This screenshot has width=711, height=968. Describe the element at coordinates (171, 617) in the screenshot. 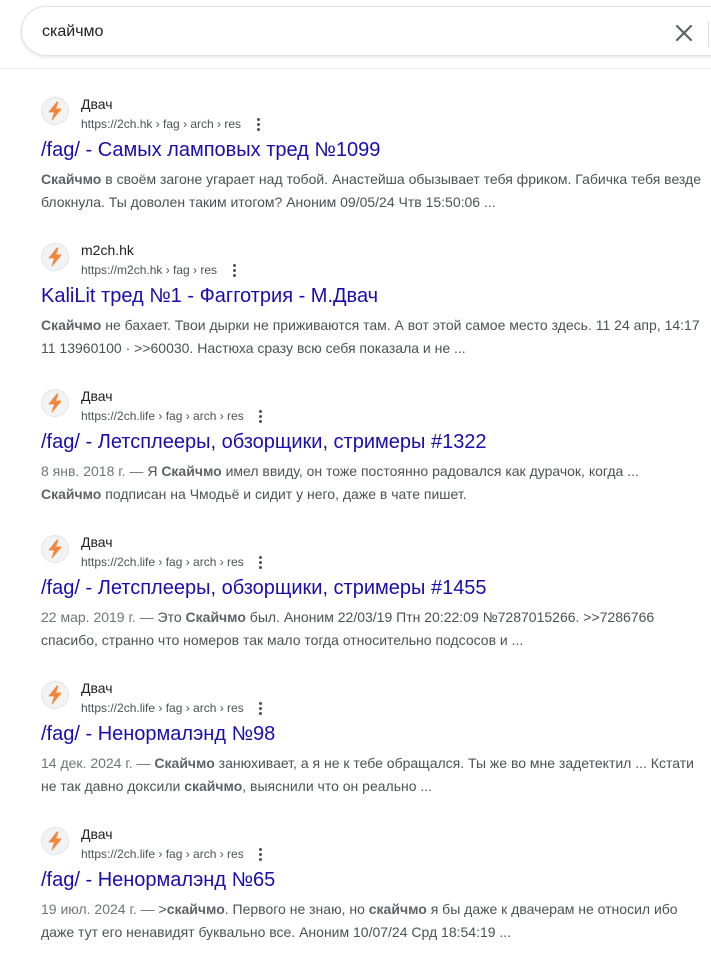

I see `snippet-text: Это` at that location.